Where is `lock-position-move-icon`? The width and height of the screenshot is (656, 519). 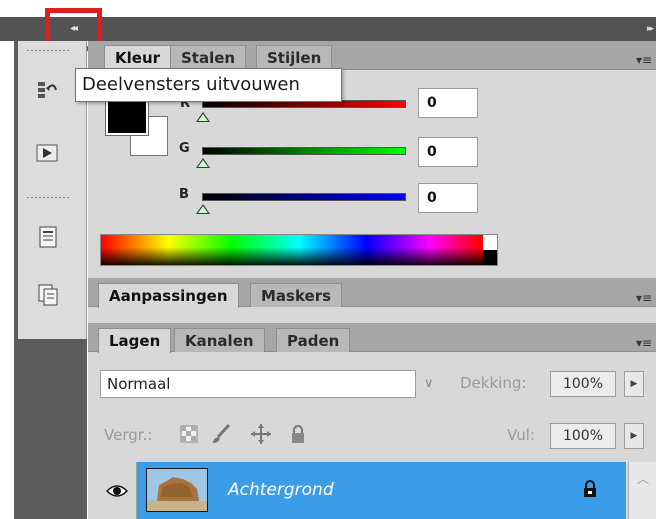
lock-position-move-icon is located at coordinates (261, 436).